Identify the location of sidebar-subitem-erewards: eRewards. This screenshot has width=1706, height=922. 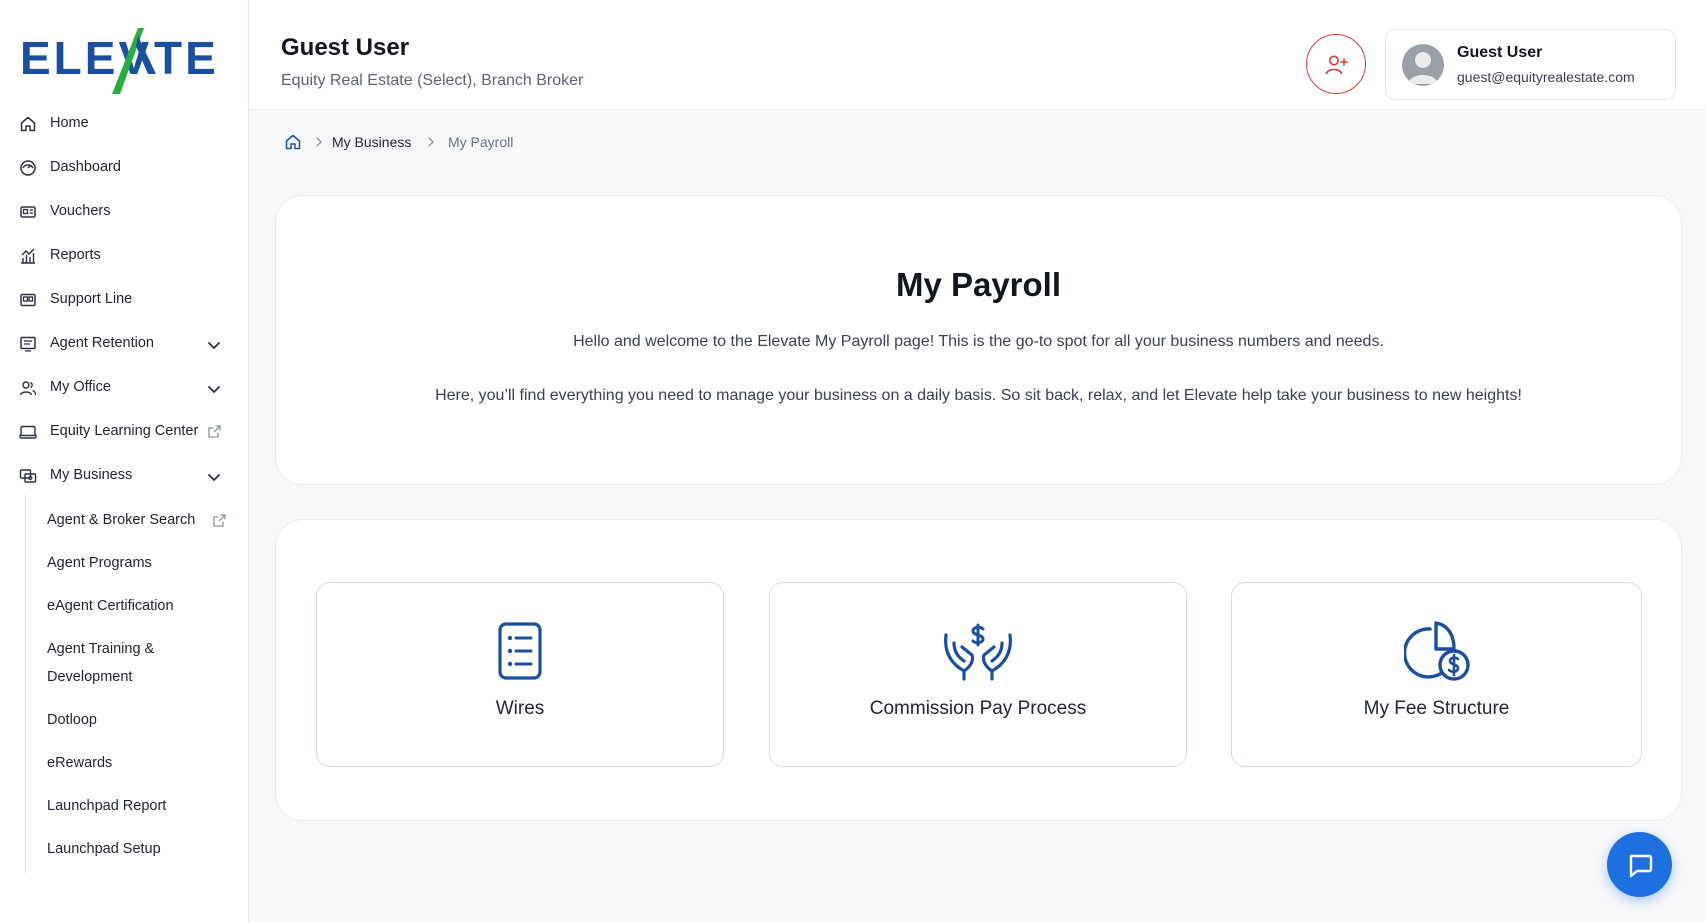
(79, 763).